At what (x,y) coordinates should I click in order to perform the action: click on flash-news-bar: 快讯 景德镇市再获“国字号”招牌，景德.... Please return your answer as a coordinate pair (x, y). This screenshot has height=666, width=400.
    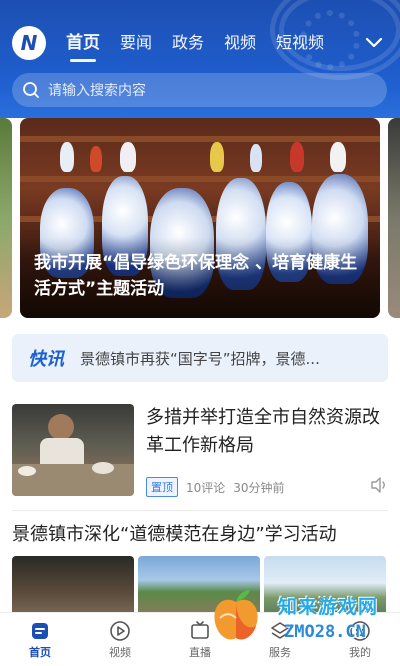
    Looking at the image, I should click on (200, 358).